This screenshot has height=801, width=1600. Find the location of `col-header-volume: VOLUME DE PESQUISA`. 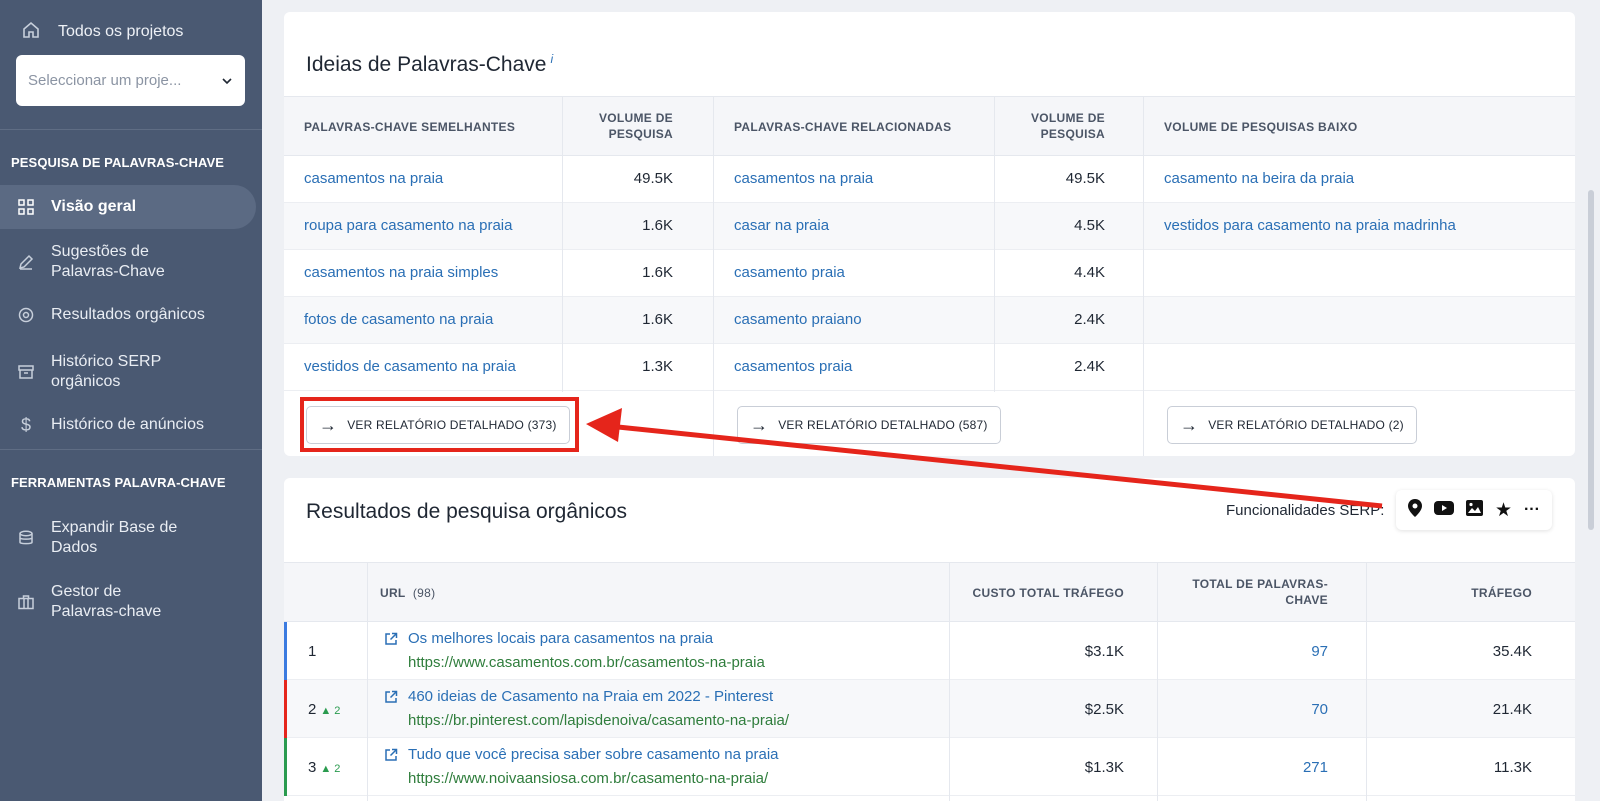

col-header-volume: VOLUME DE PESQUISA is located at coordinates (635, 126).